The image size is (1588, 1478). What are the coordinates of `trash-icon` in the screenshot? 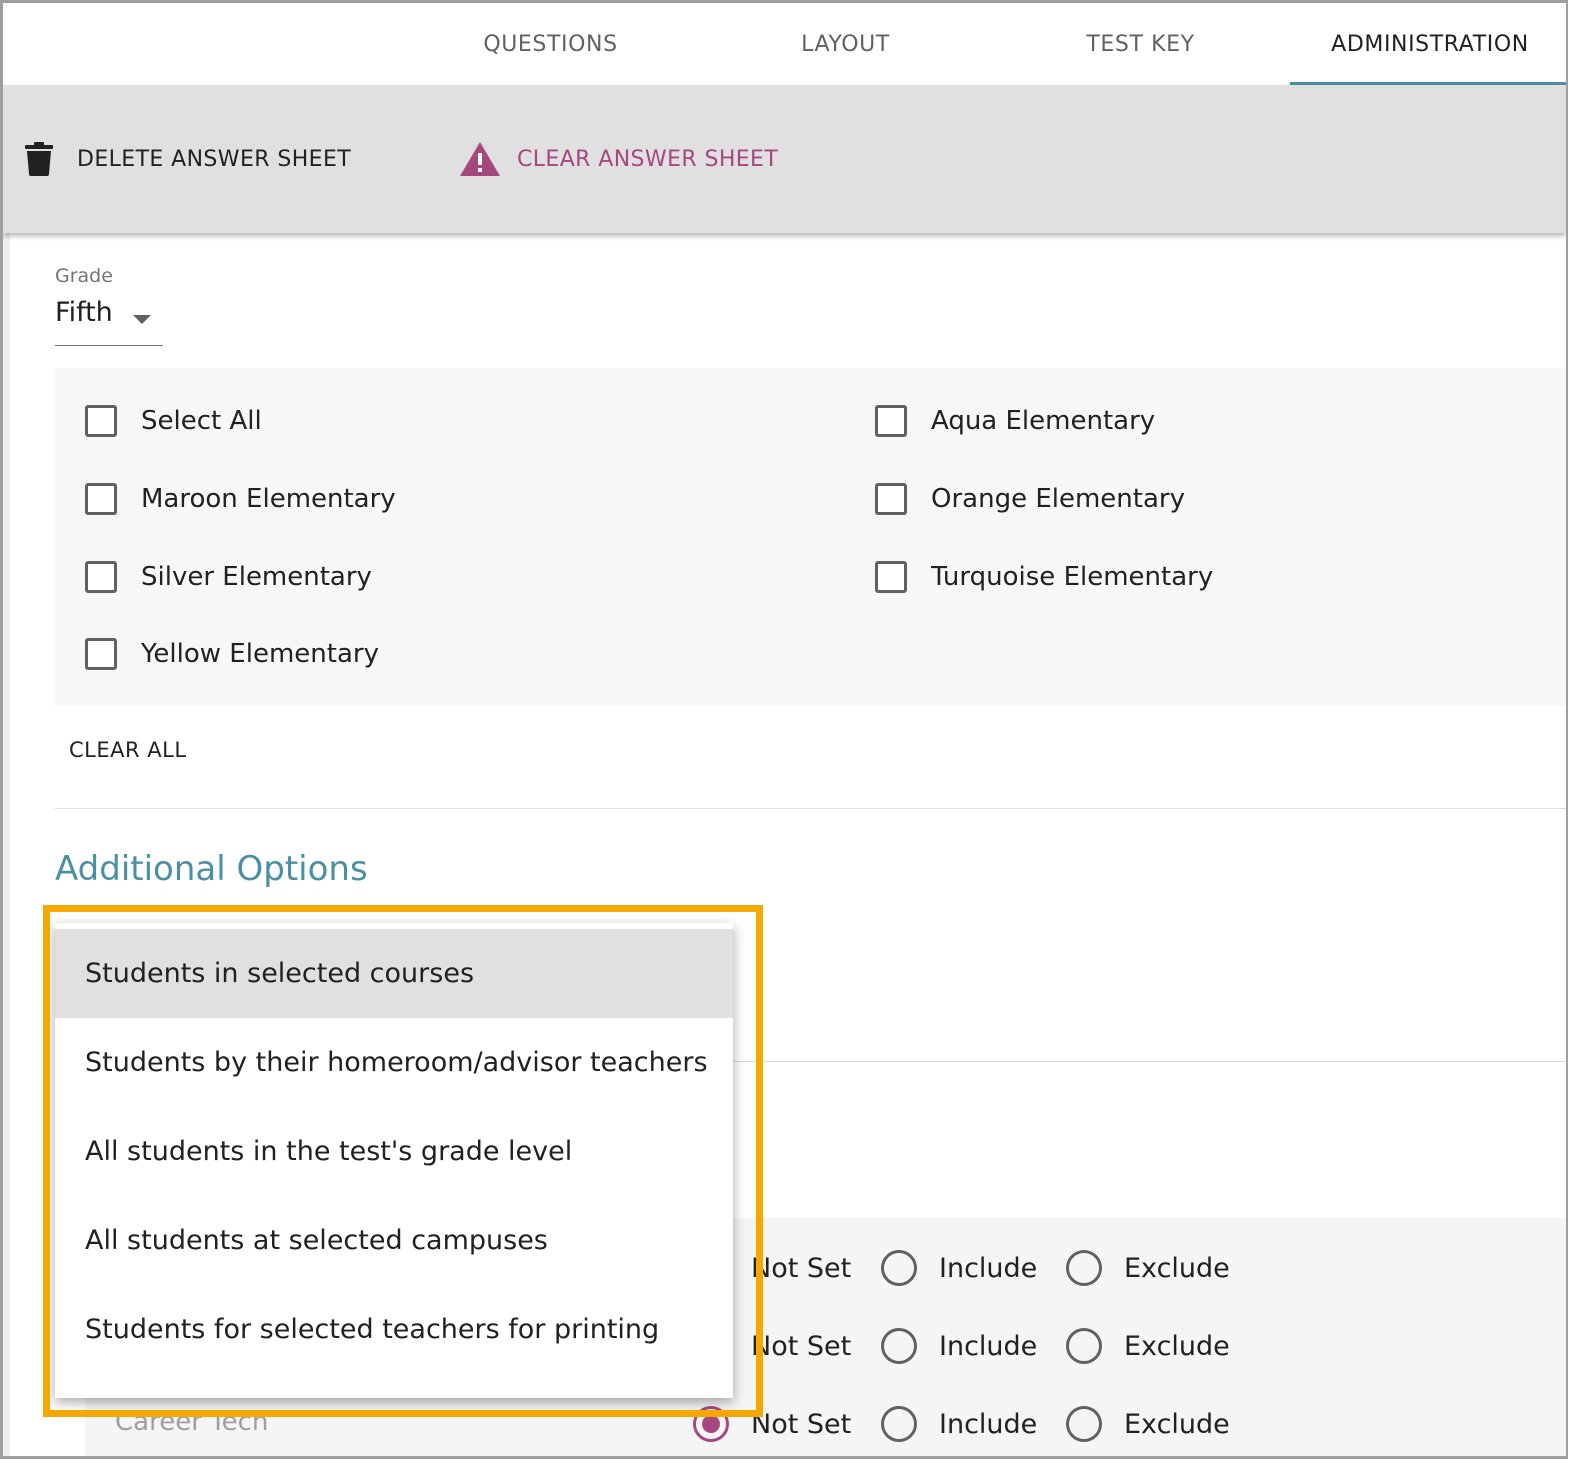 It's located at (39, 159).